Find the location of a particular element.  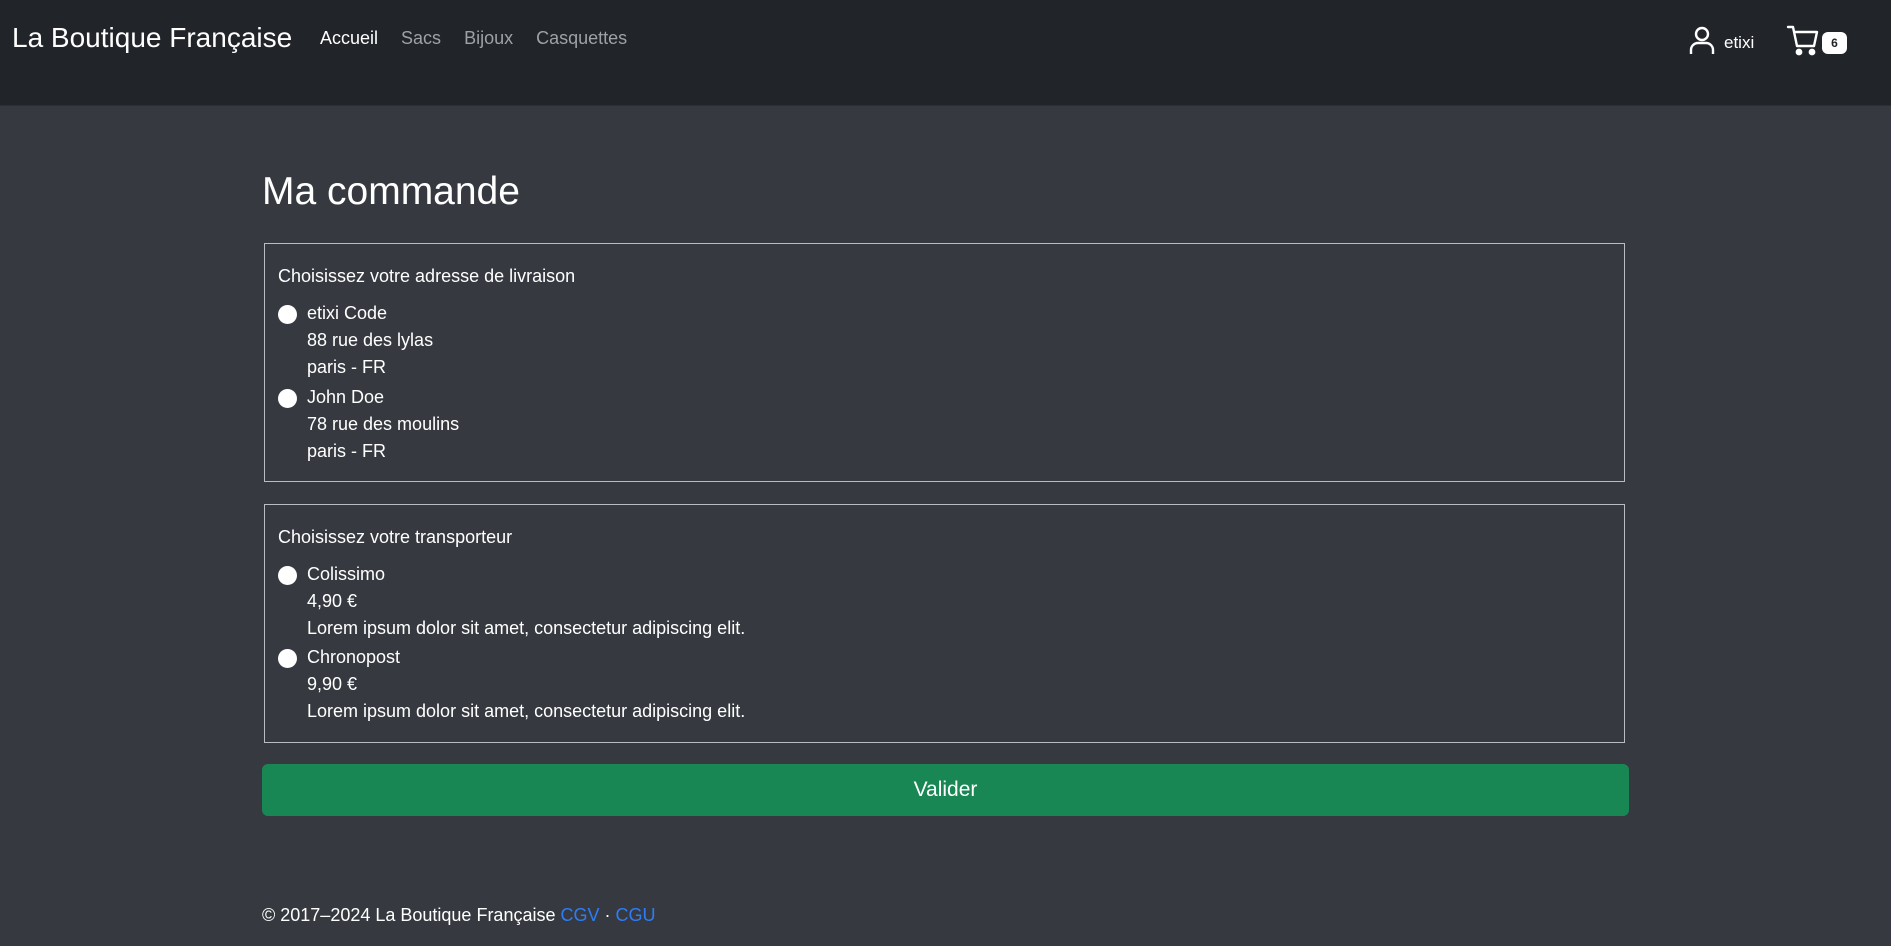

validate-button: Valider is located at coordinates (945, 790).